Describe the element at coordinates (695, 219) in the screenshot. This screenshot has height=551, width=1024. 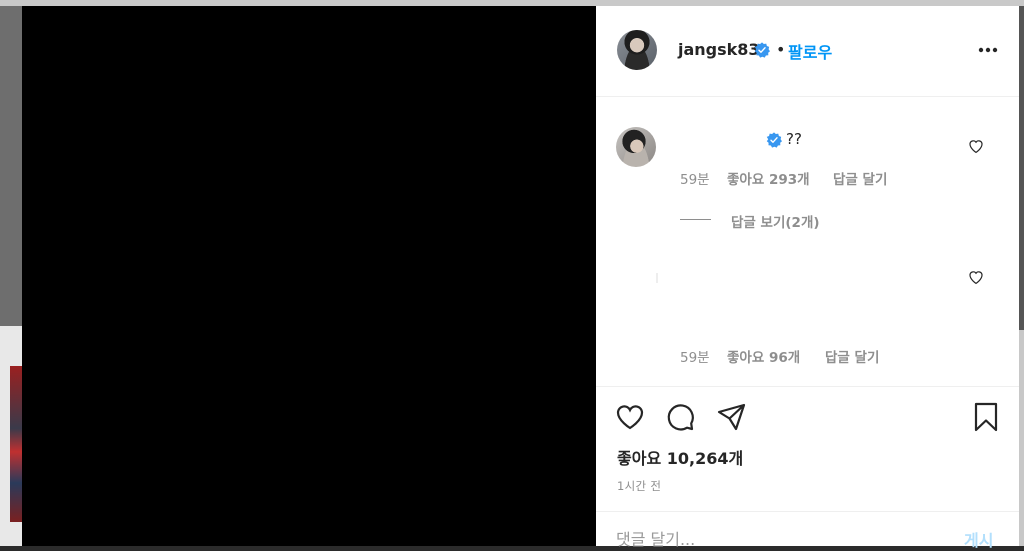
I see `replies-divider` at that location.